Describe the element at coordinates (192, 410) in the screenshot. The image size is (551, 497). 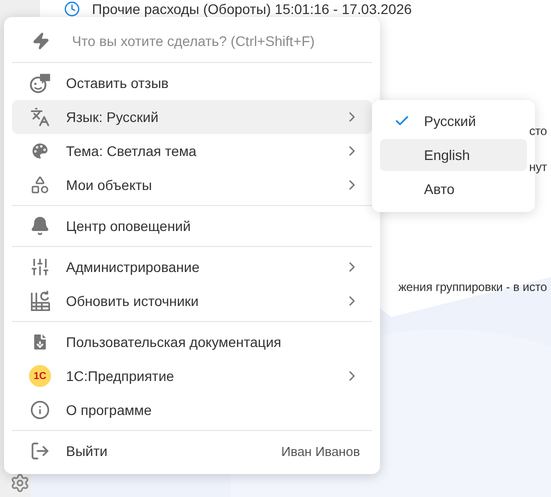
I see `menu-item: О программе` at that location.